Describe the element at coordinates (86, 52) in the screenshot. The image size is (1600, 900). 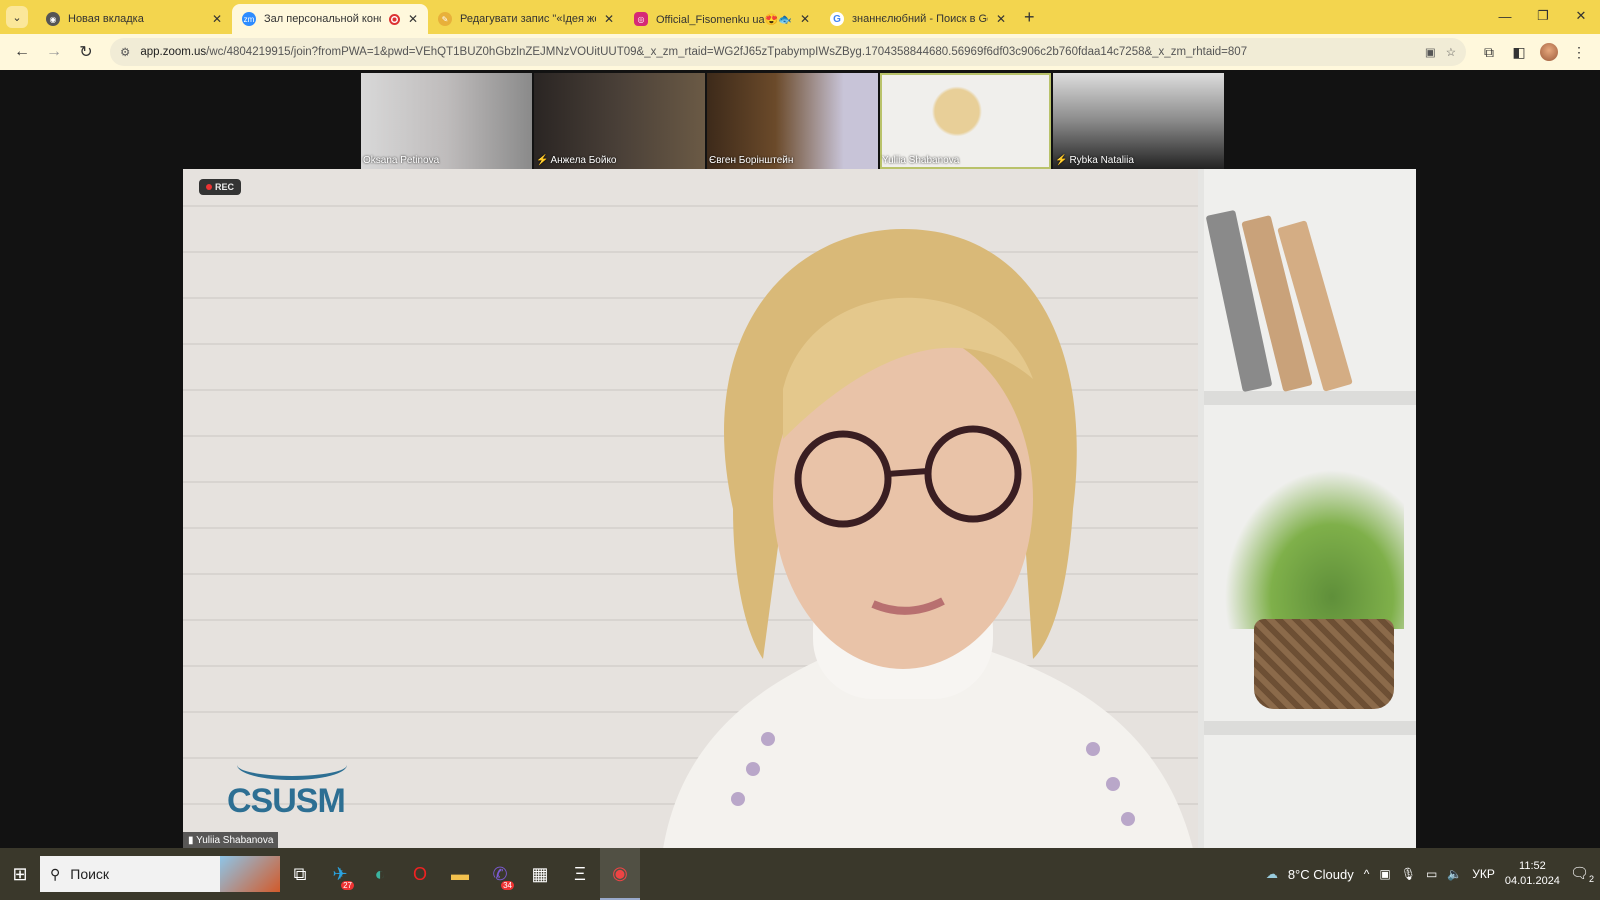
I see `reload-button: ↻` at that location.